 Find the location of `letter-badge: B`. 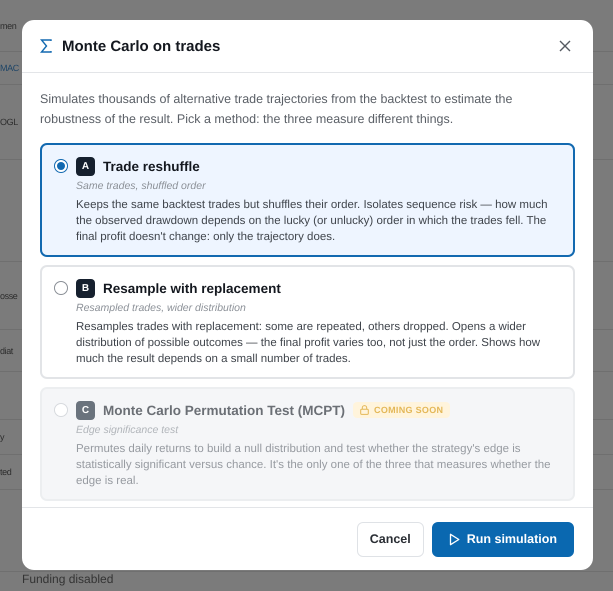

letter-badge: B is located at coordinates (85, 288).